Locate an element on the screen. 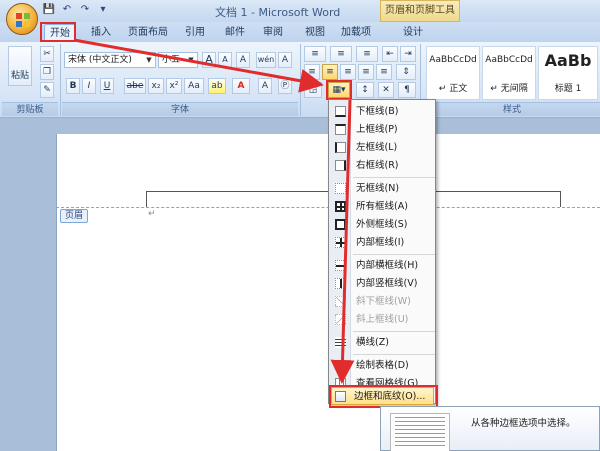  font-size-combo: 小五 ▼ is located at coordinates (178, 60).